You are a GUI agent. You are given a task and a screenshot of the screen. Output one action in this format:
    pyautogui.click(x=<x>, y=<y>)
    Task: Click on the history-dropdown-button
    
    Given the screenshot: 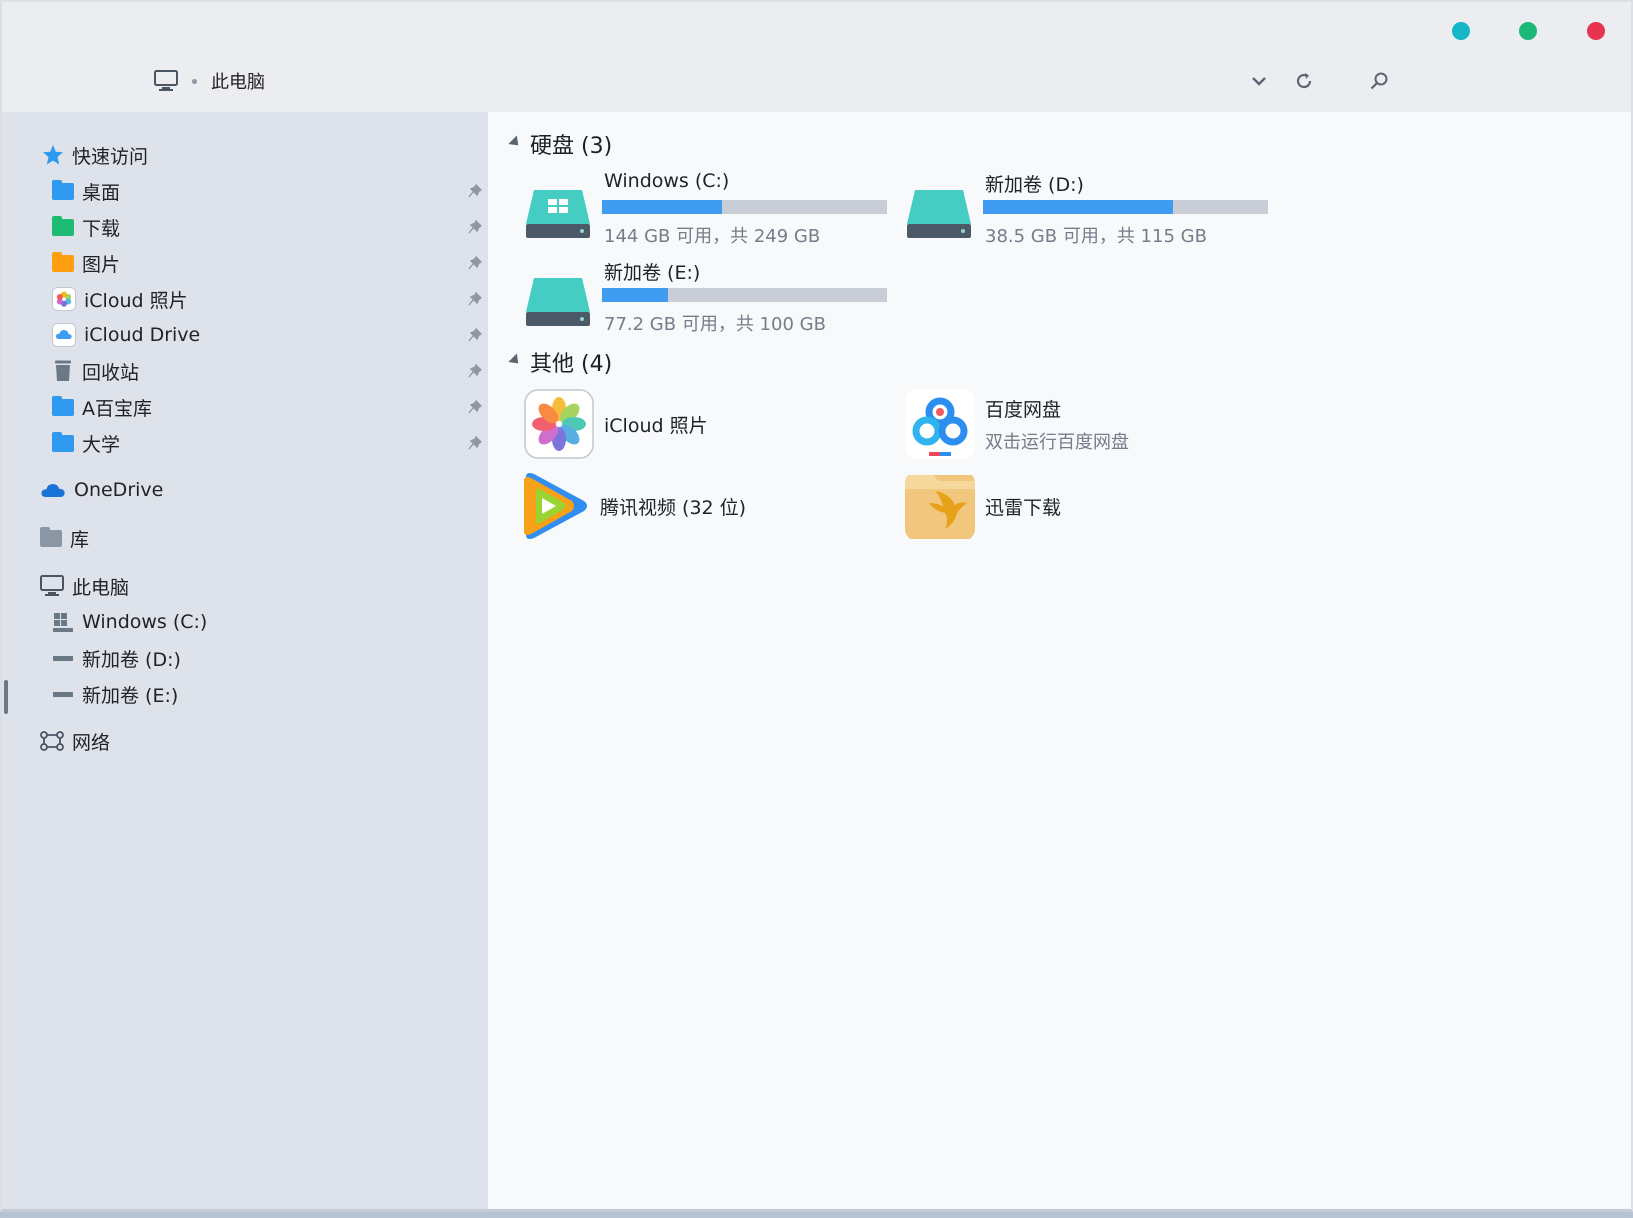 What is the action you would take?
    pyautogui.click(x=1259, y=81)
    